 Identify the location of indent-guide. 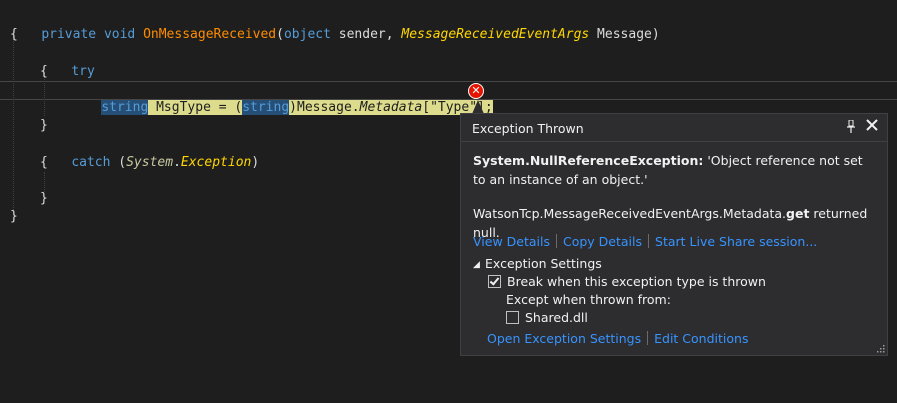
(13, 123).